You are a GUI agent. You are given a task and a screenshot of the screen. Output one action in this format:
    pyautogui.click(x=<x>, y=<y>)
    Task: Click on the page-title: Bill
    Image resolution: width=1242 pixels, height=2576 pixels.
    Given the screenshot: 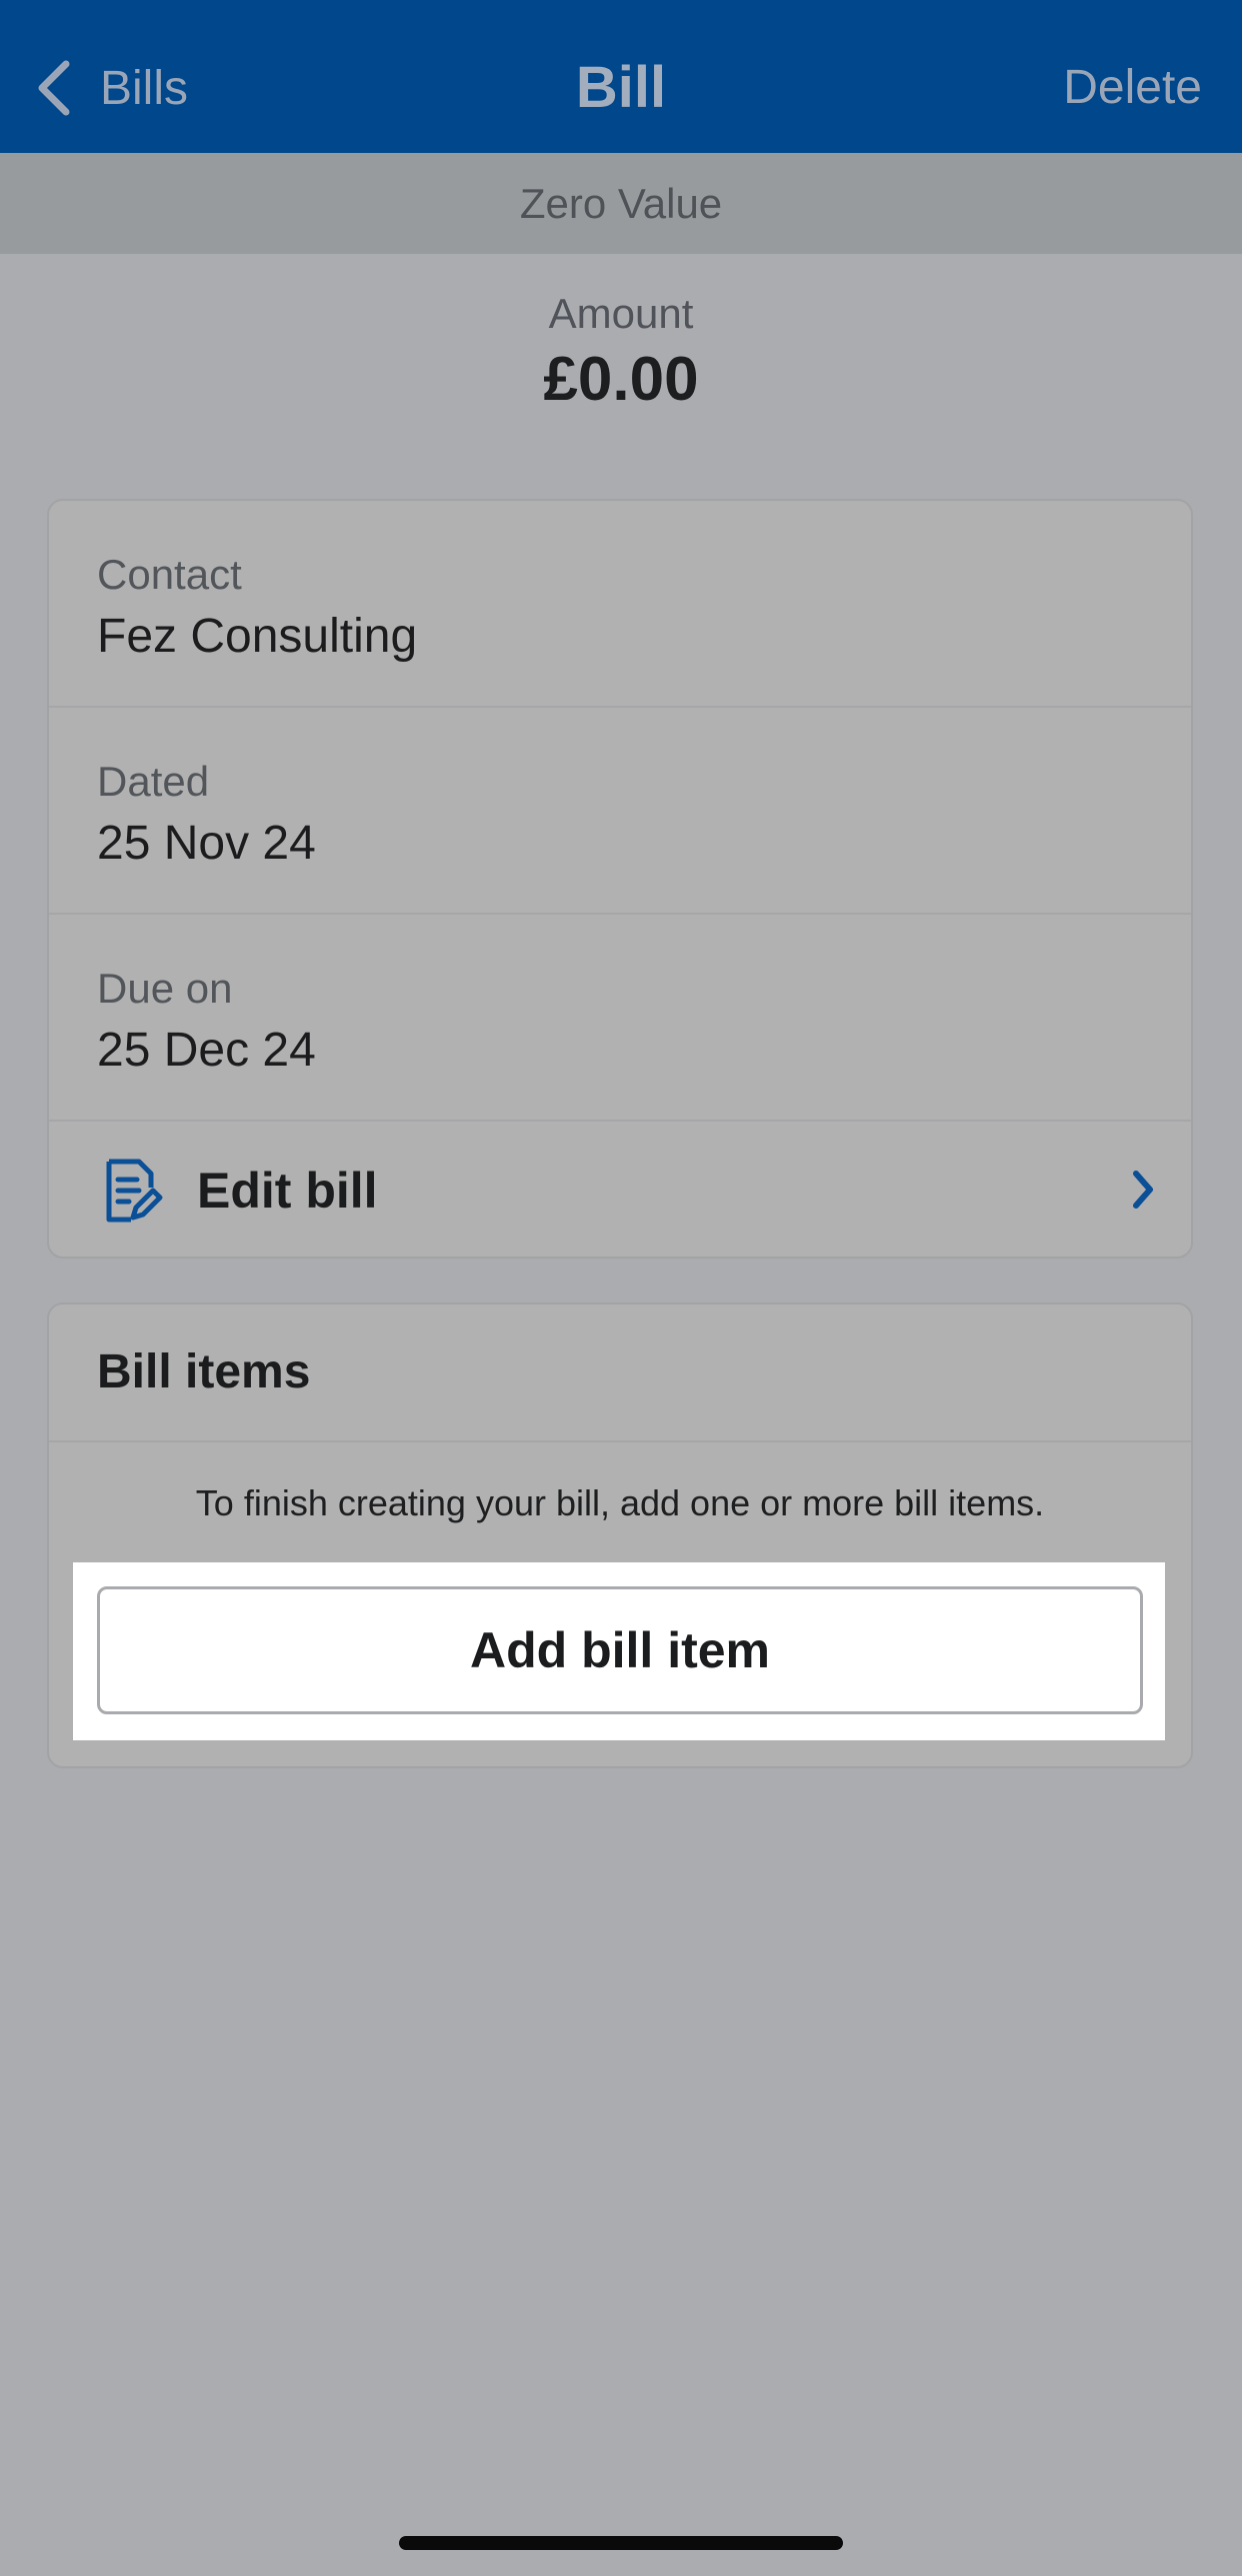 What is the action you would take?
    pyautogui.click(x=621, y=88)
    